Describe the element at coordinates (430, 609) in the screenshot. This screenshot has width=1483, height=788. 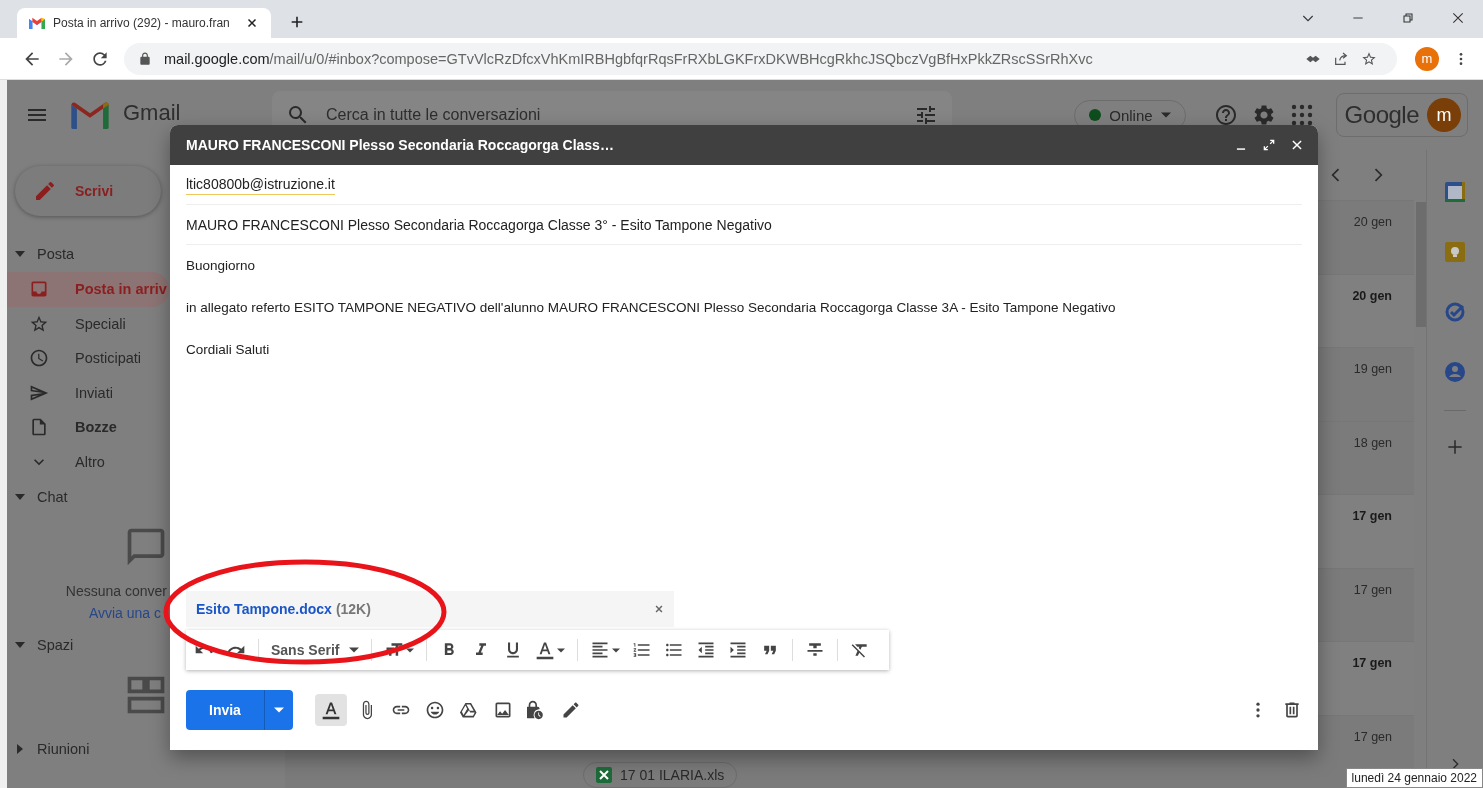
I see `attachment-chip: Esito Tampone.docx (12K)` at that location.